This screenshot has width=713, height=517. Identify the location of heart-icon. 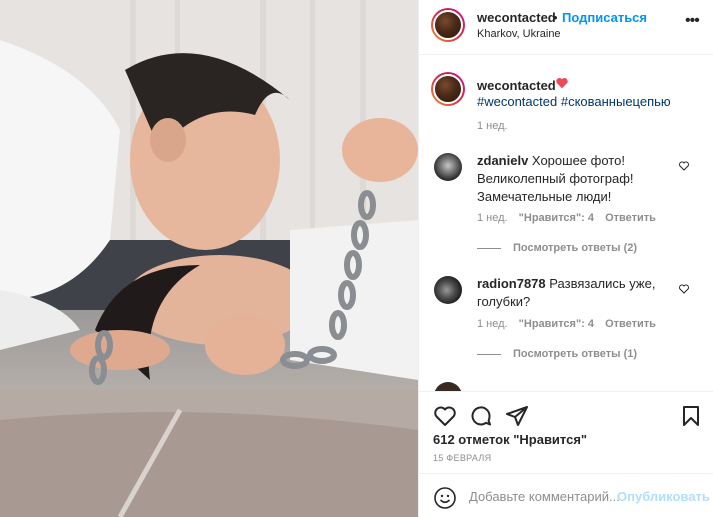
(445, 416).